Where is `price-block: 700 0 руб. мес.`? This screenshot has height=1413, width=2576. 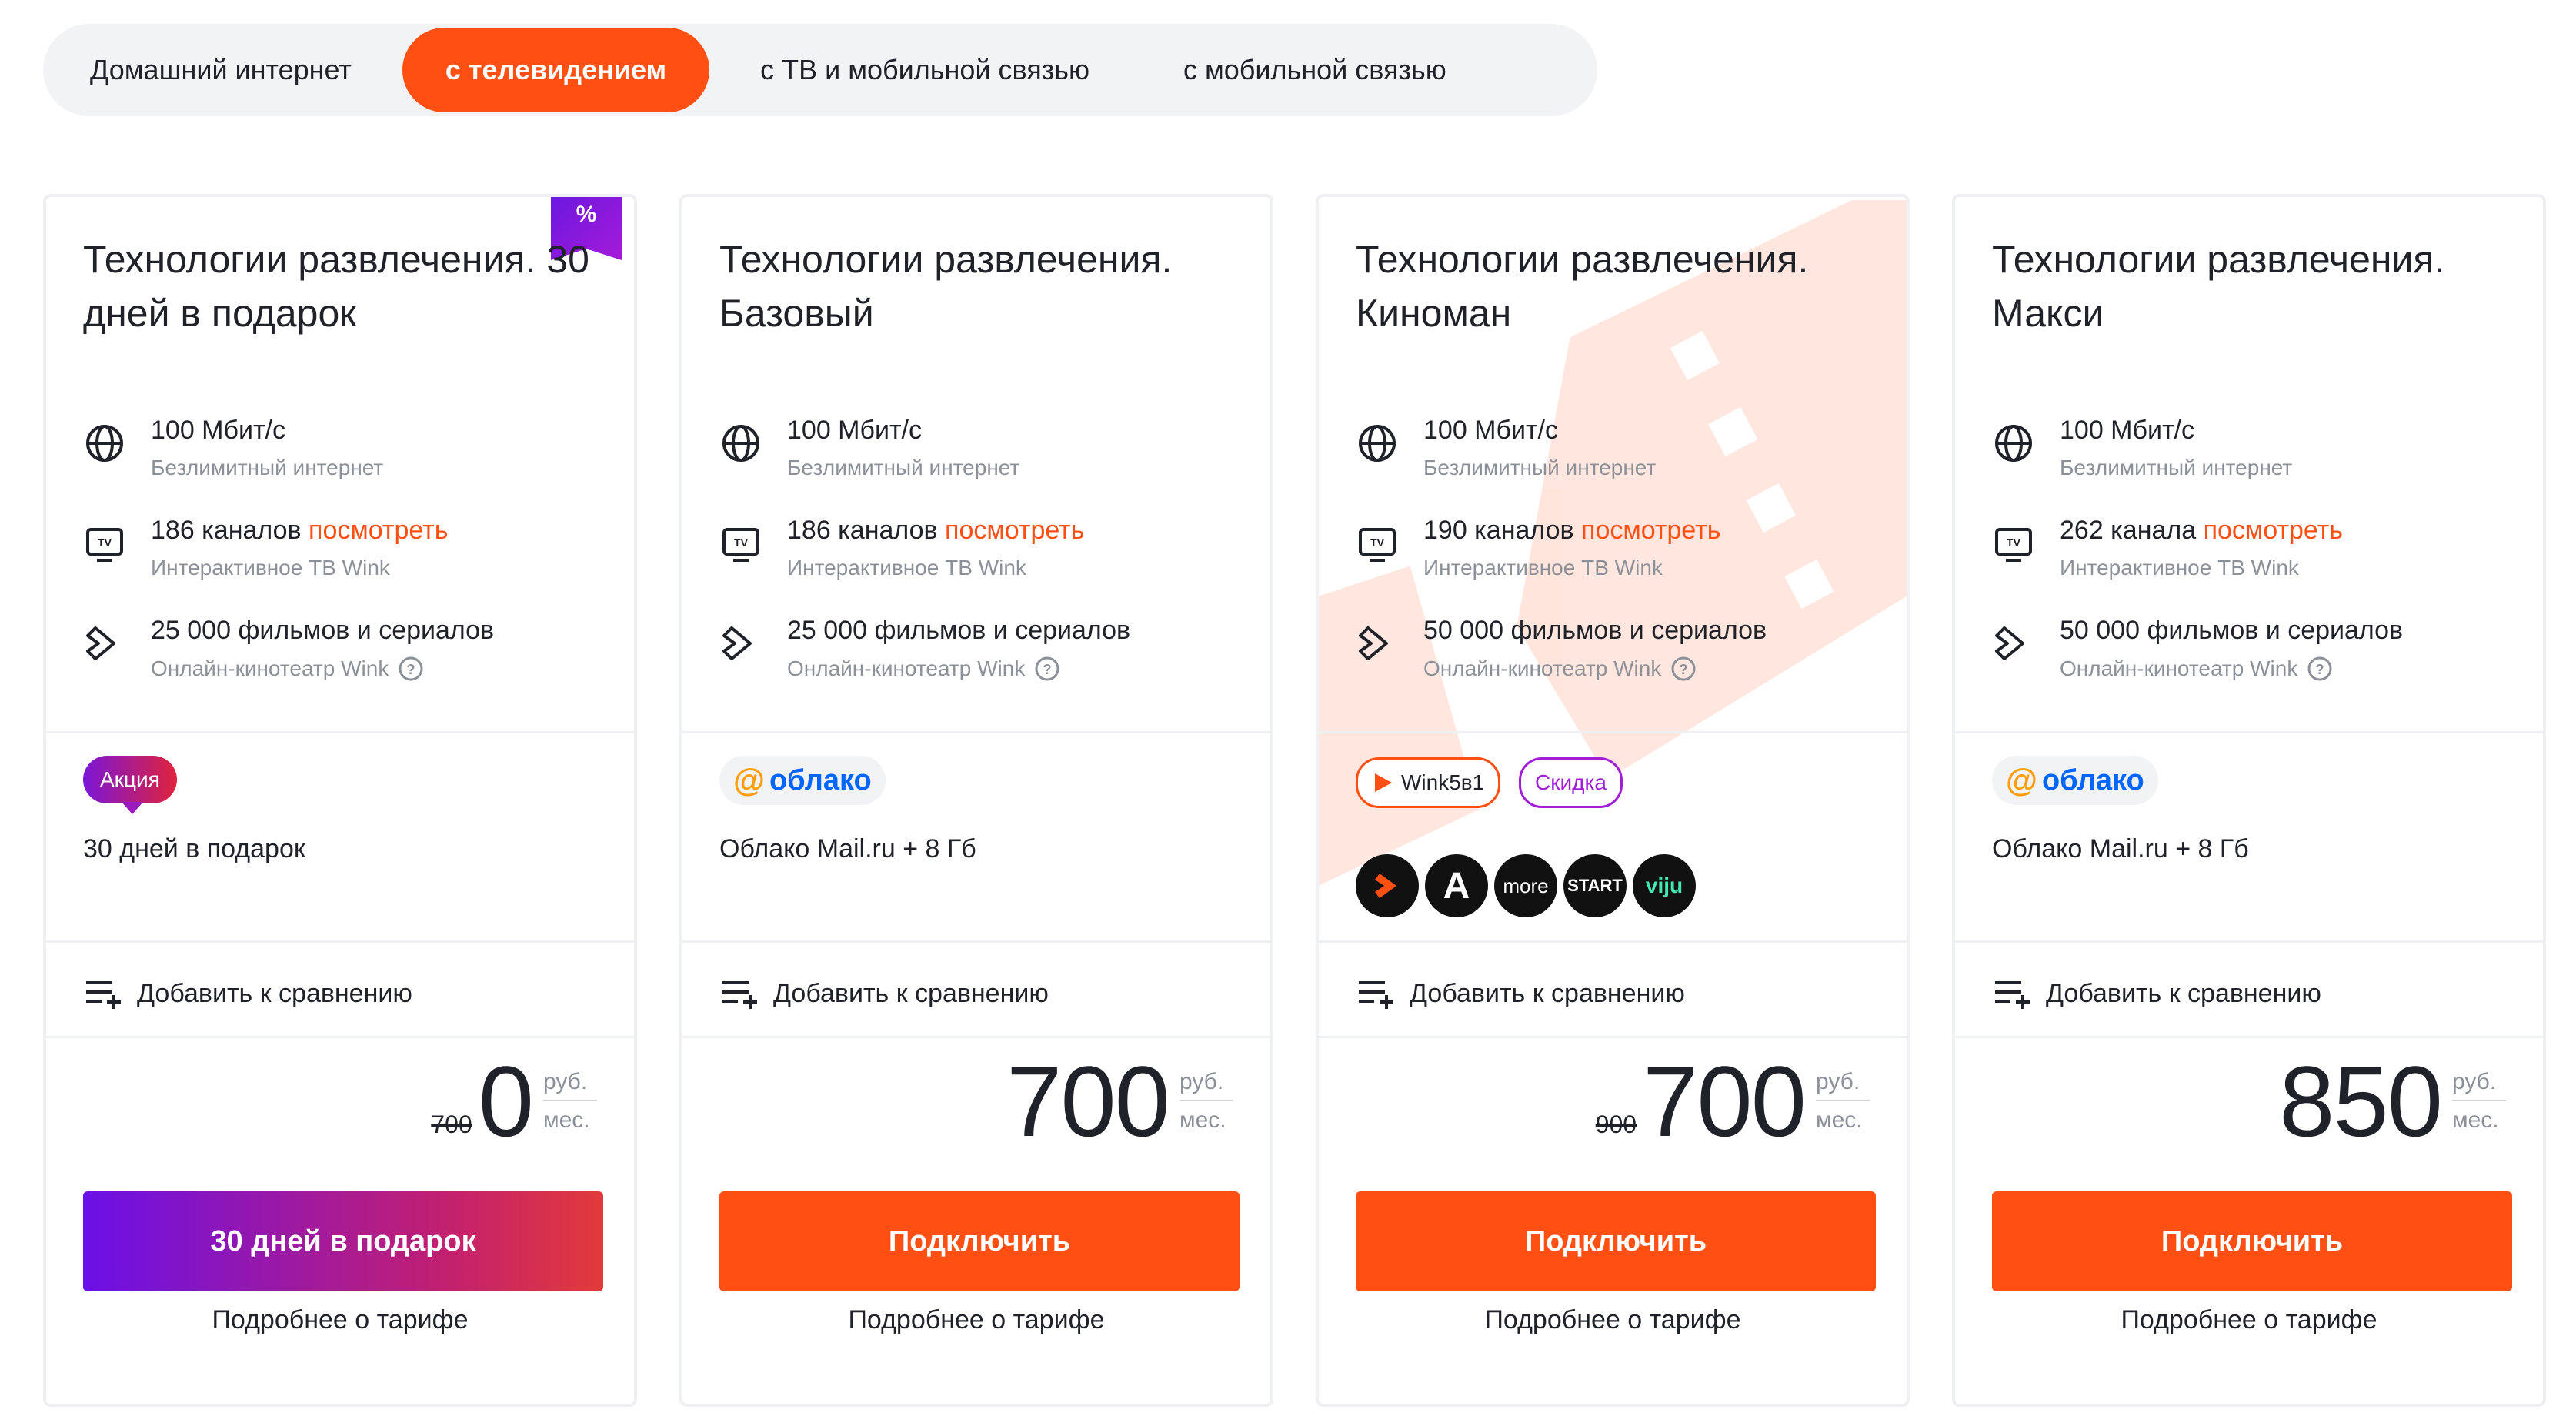 price-block: 700 0 руб. мес. is located at coordinates (514, 1101).